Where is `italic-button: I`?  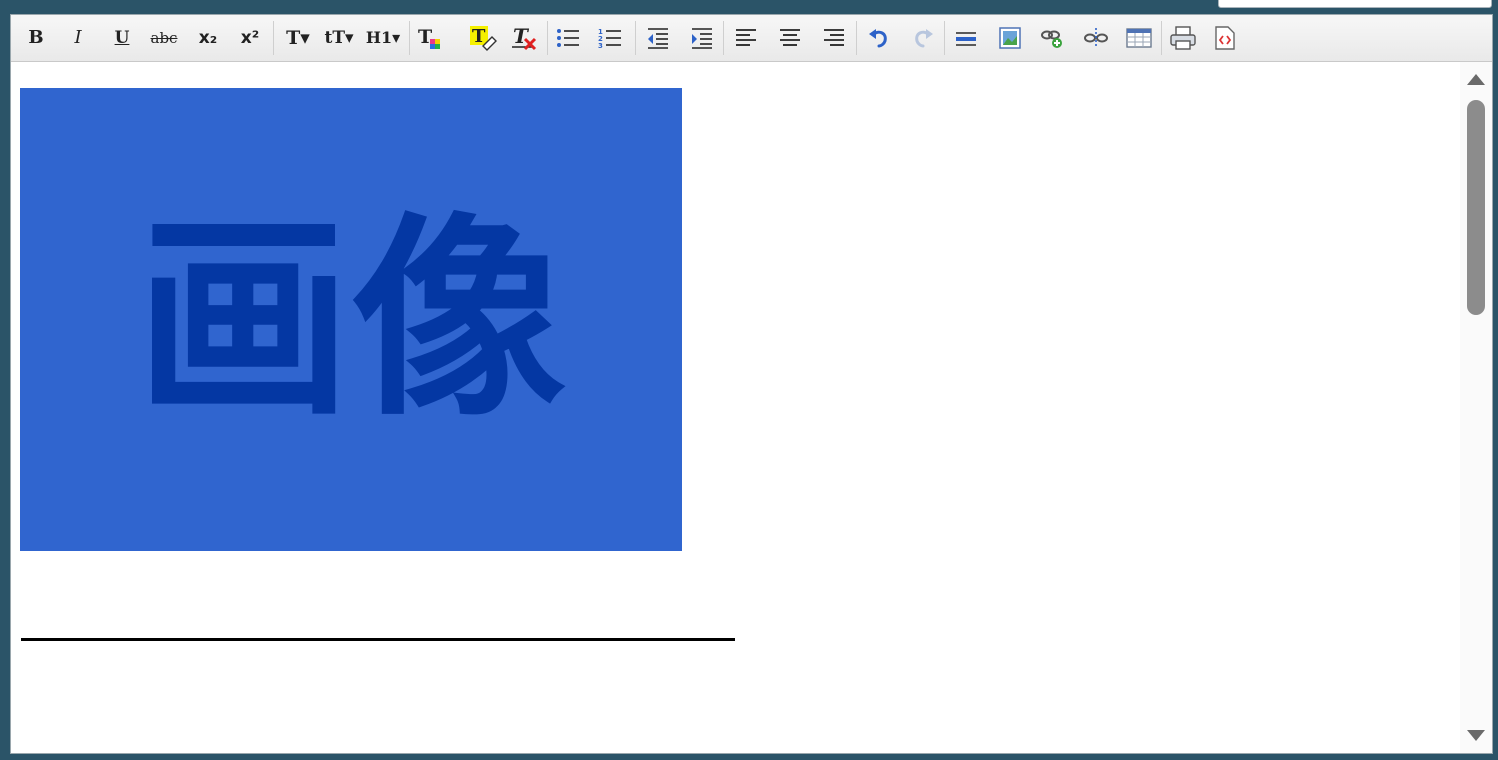
italic-button: I is located at coordinates (78, 38).